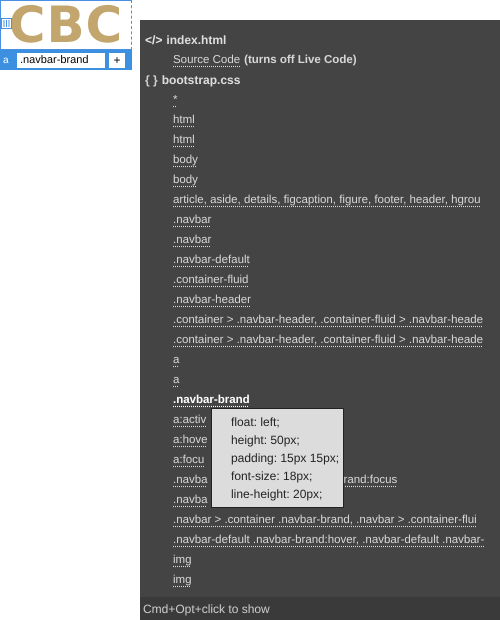 This screenshot has width=500, height=620. I want to click on selector-link: a:hove, so click(190, 440).